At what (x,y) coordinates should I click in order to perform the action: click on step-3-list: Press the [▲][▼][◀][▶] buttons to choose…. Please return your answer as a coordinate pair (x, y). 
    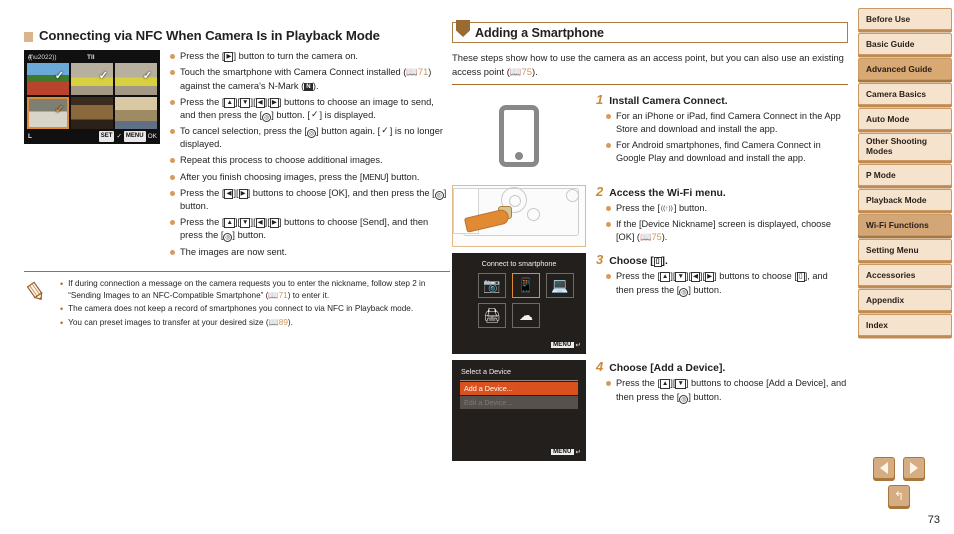
    Looking at the image, I should click on (722, 283).